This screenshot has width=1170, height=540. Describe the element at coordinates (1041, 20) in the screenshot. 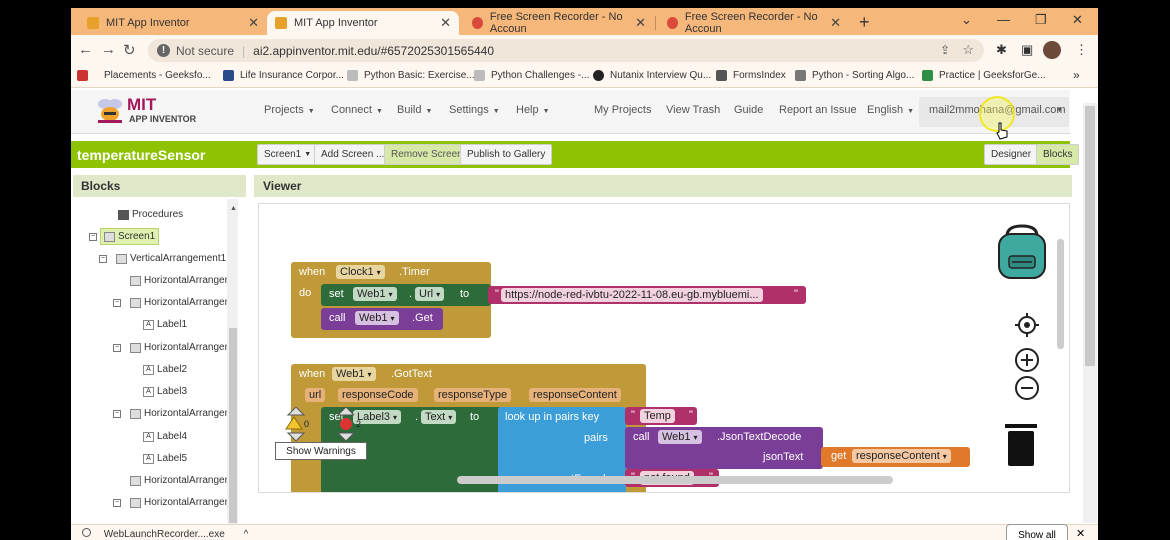

I see `restore-icon: ❐` at that location.